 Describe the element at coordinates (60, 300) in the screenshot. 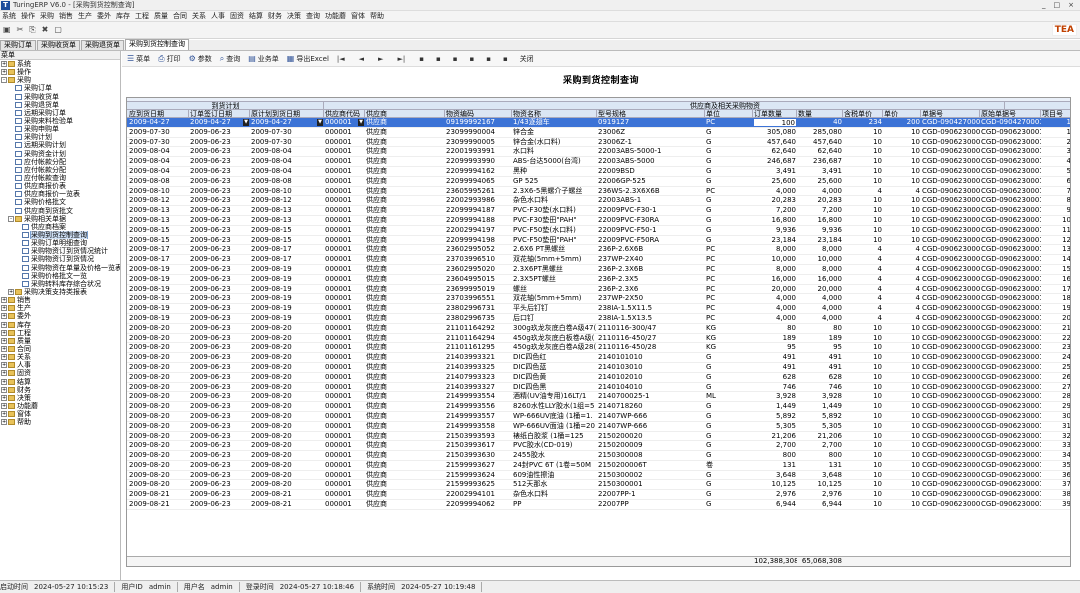

I see `tree-node: + 销售` at that location.